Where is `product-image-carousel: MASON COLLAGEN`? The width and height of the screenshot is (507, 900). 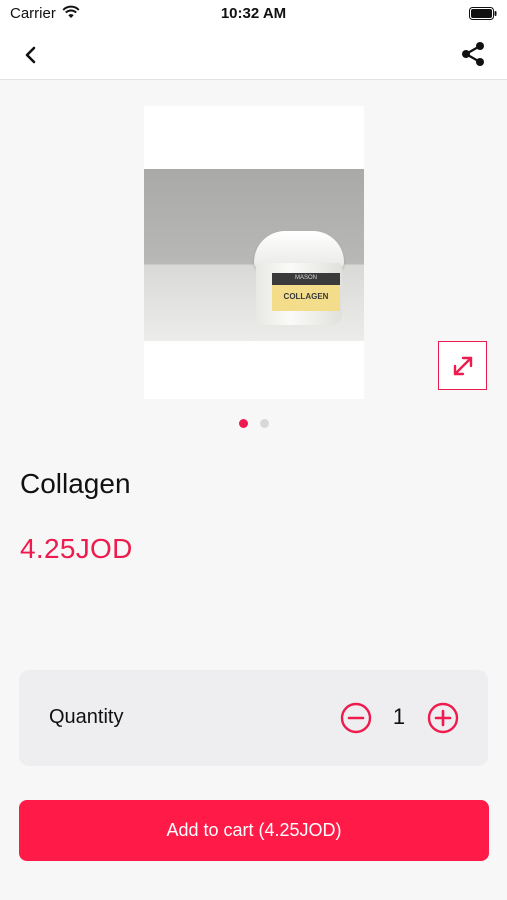
product-image-carousel: MASON COLLAGEN is located at coordinates (254, 252).